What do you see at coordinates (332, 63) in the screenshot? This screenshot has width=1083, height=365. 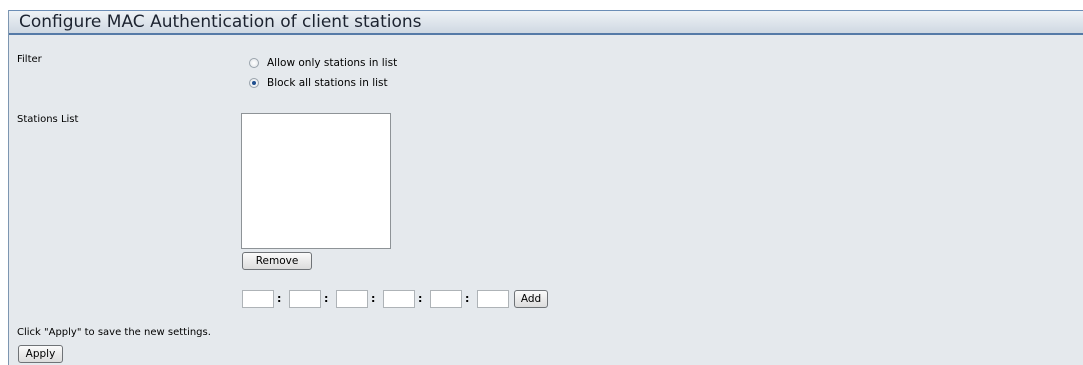 I see `allow-radio-label: Allow only stations in list` at bounding box center [332, 63].